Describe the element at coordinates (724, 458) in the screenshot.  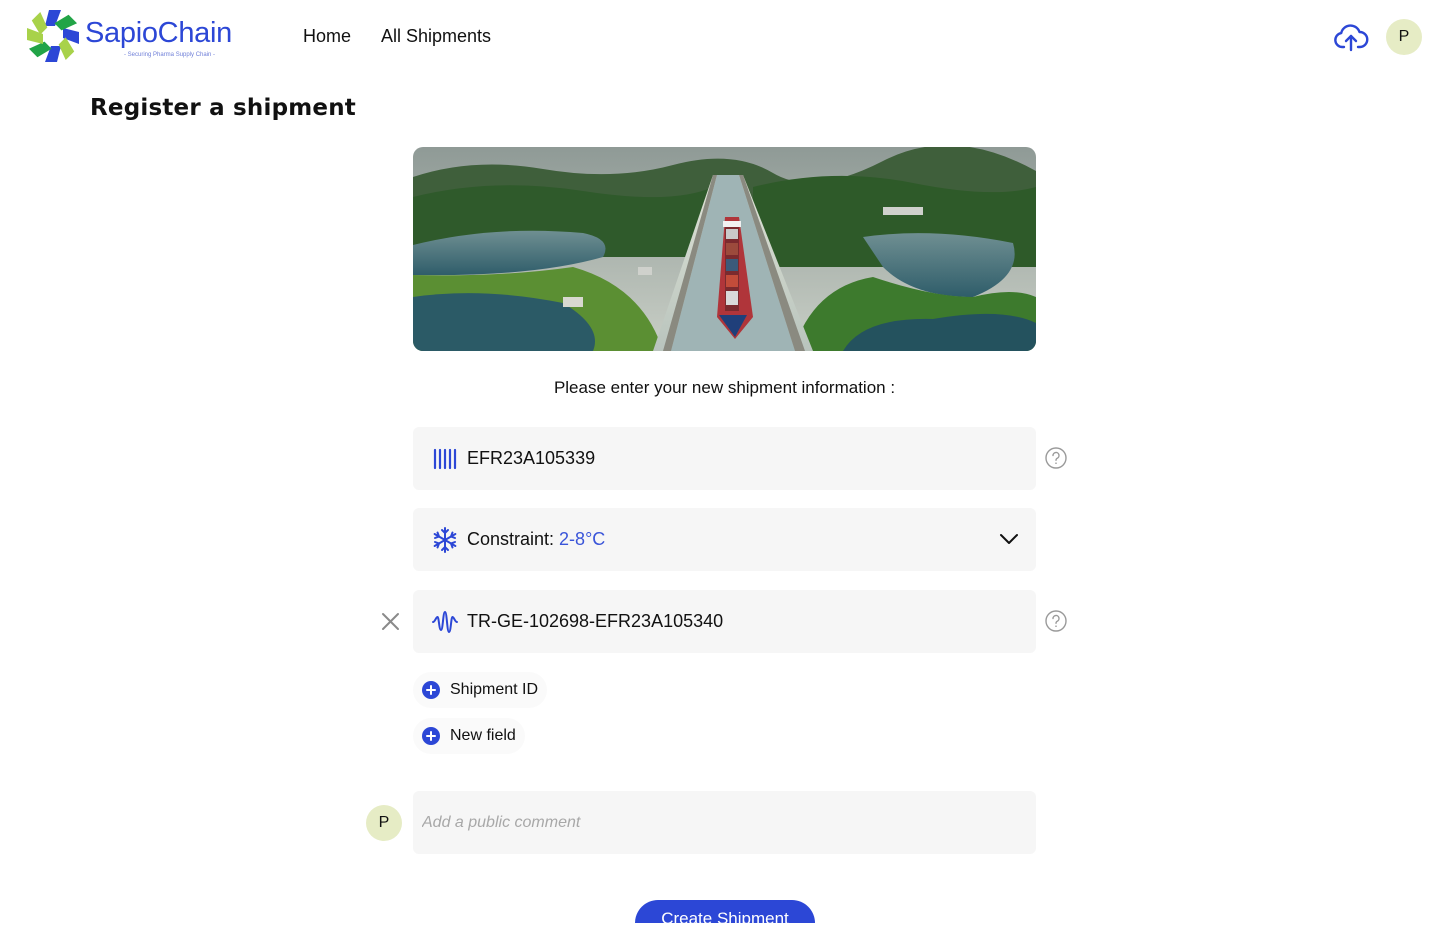
I see `tracking-number-field: EFR23A105339` at that location.